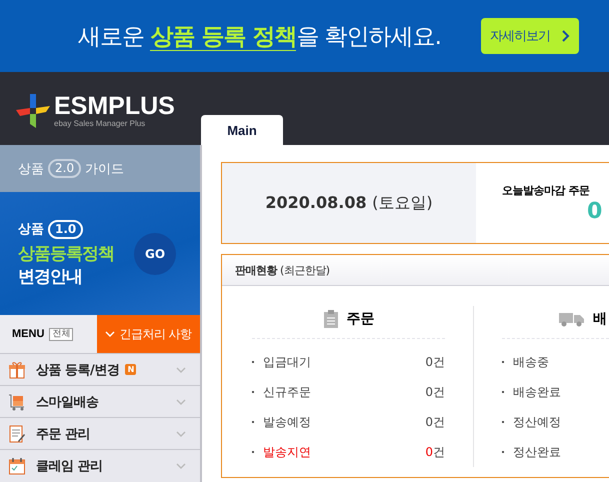 This screenshot has height=482, width=609. I want to click on banner-text: 새로운 상품 등록 정책을 확인하세요., so click(259, 37).